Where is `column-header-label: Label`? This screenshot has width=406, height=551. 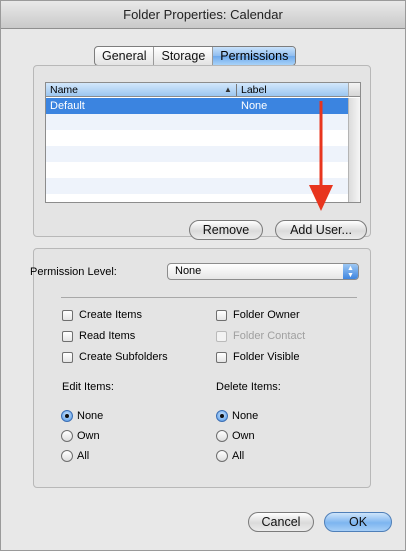
column-header-label: Label is located at coordinates (254, 90).